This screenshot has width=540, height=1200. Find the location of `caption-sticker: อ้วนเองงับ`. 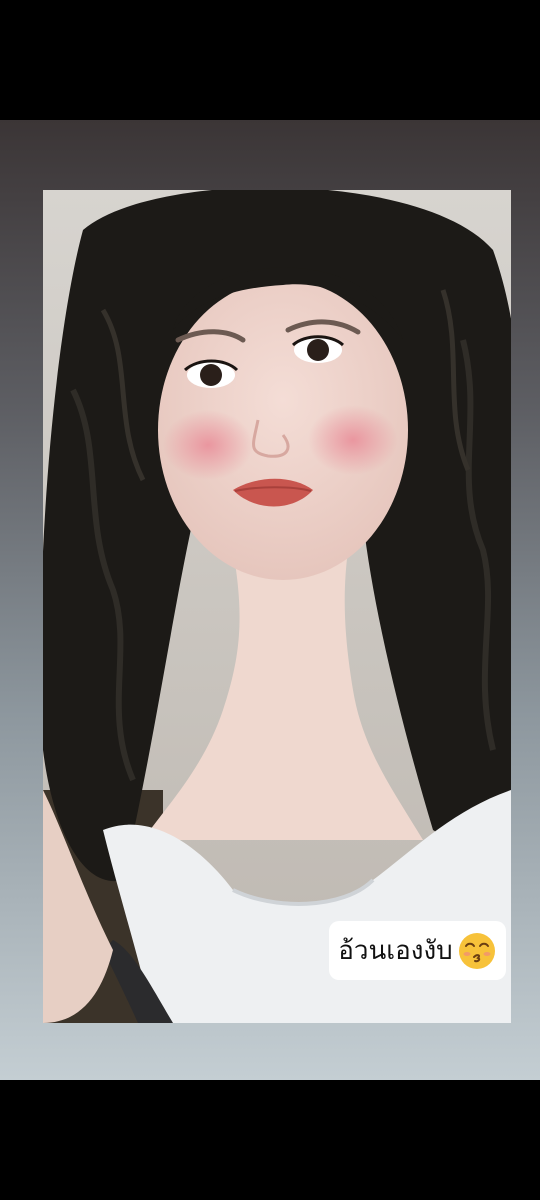

caption-sticker: อ้วนเองงับ is located at coordinates (417, 950).